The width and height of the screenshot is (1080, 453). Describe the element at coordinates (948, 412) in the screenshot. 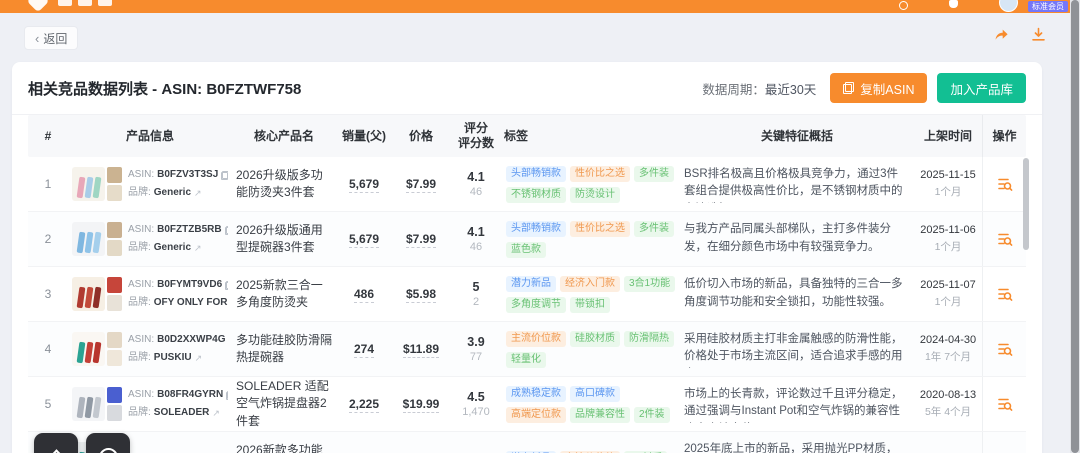

I see `listed-age: 5年 4个月` at that location.